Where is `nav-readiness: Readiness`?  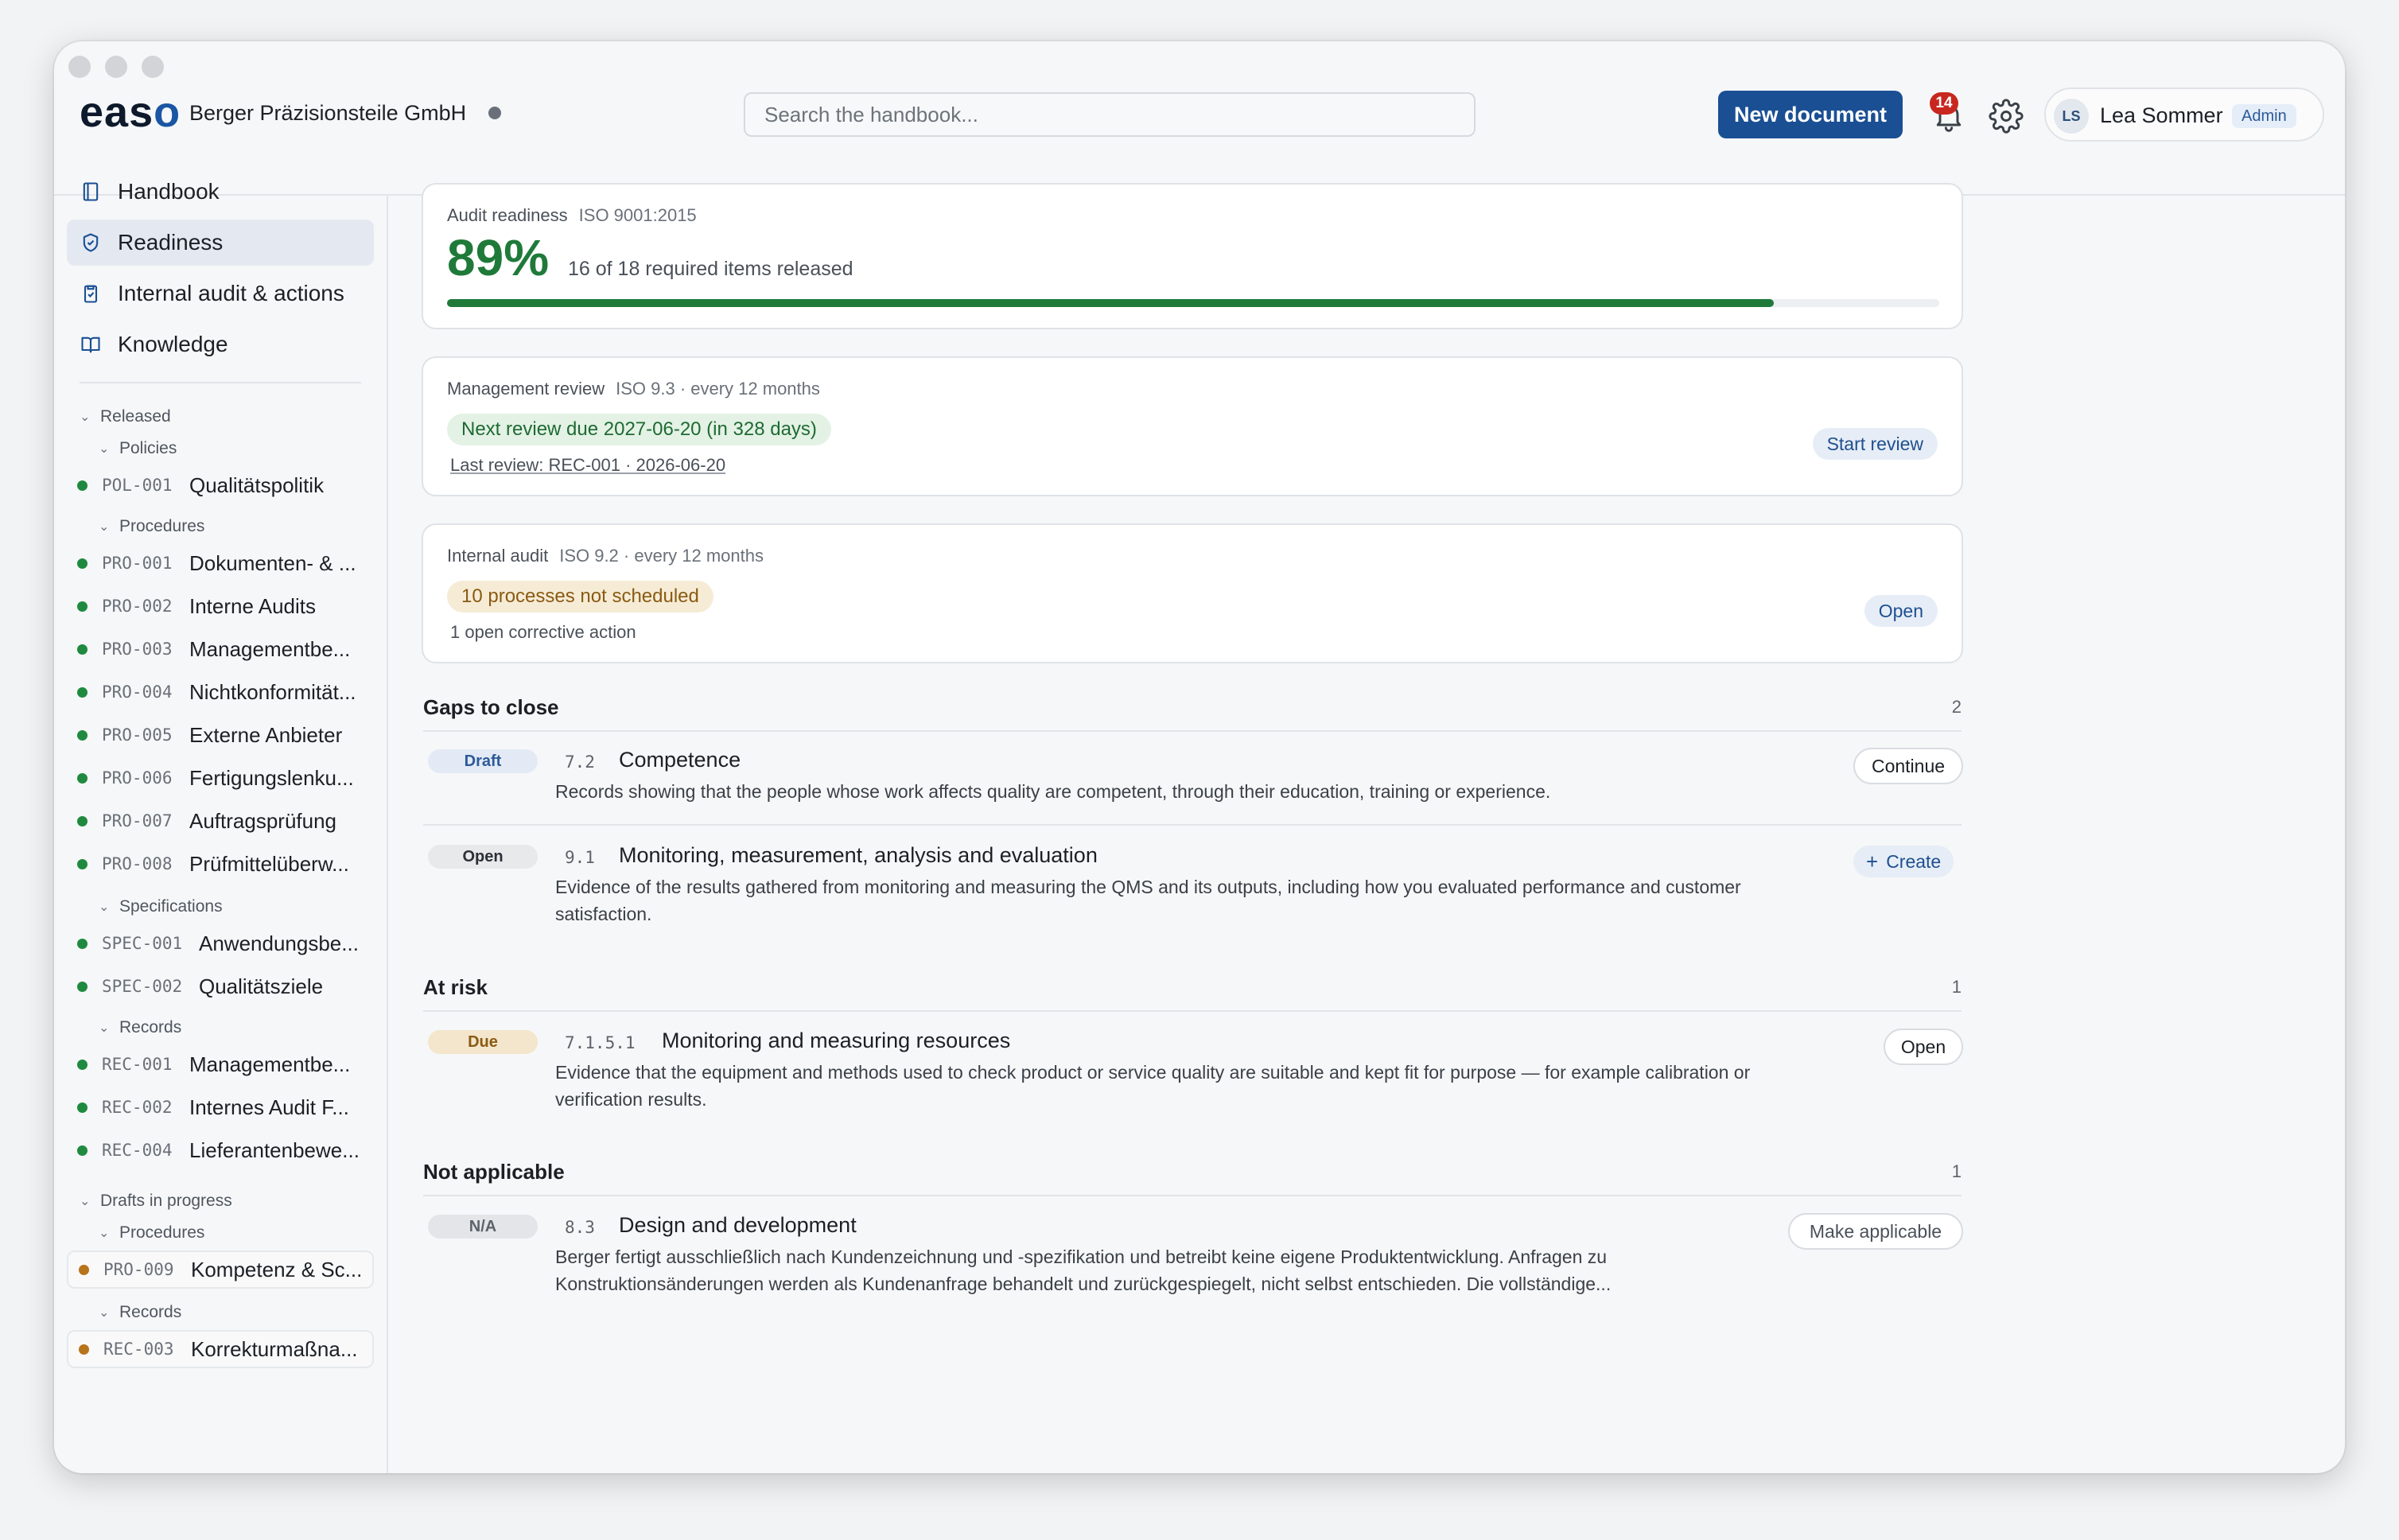
nav-readiness: Readiness is located at coordinates (220, 243).